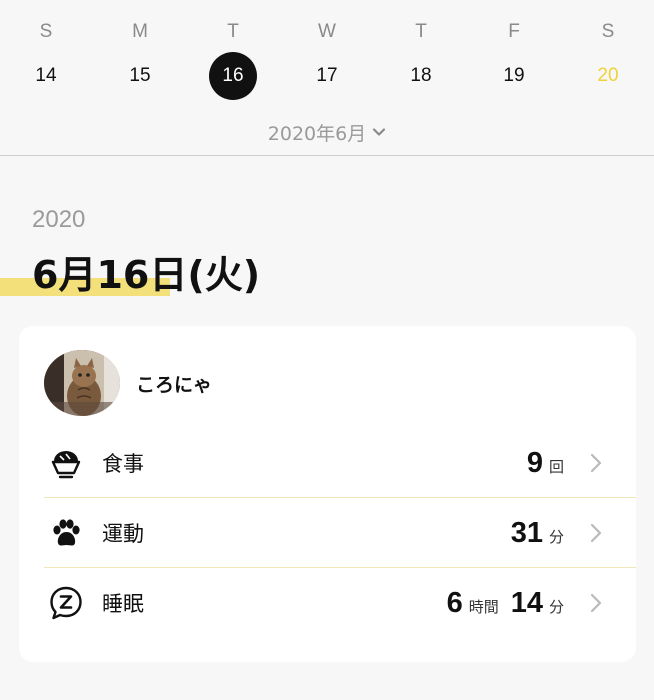 The height and width of the screenshot is (700, 654). I want to click on month-label: 2020年6月, so click(317, 133).